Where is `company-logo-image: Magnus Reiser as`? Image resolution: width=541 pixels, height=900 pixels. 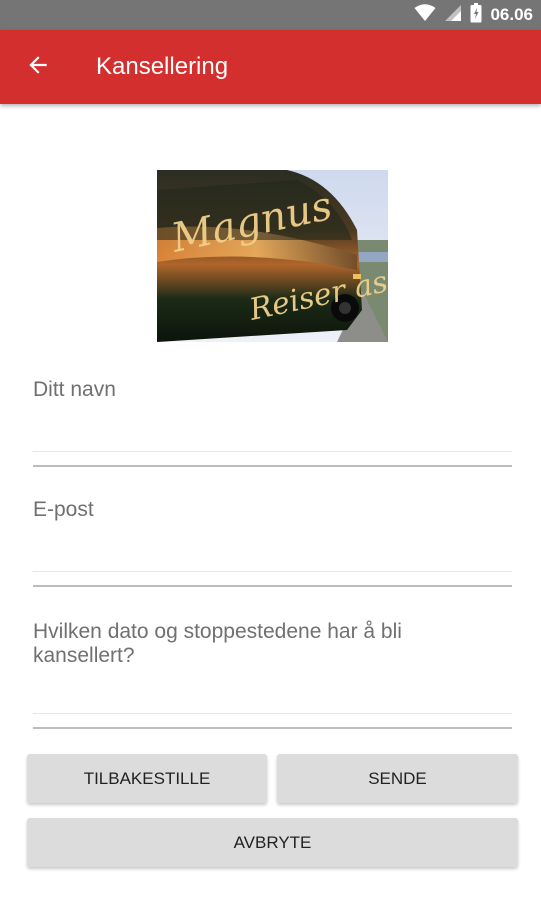
company-logo-image: Magnus Reiser as is located at coordinates (272, 256).